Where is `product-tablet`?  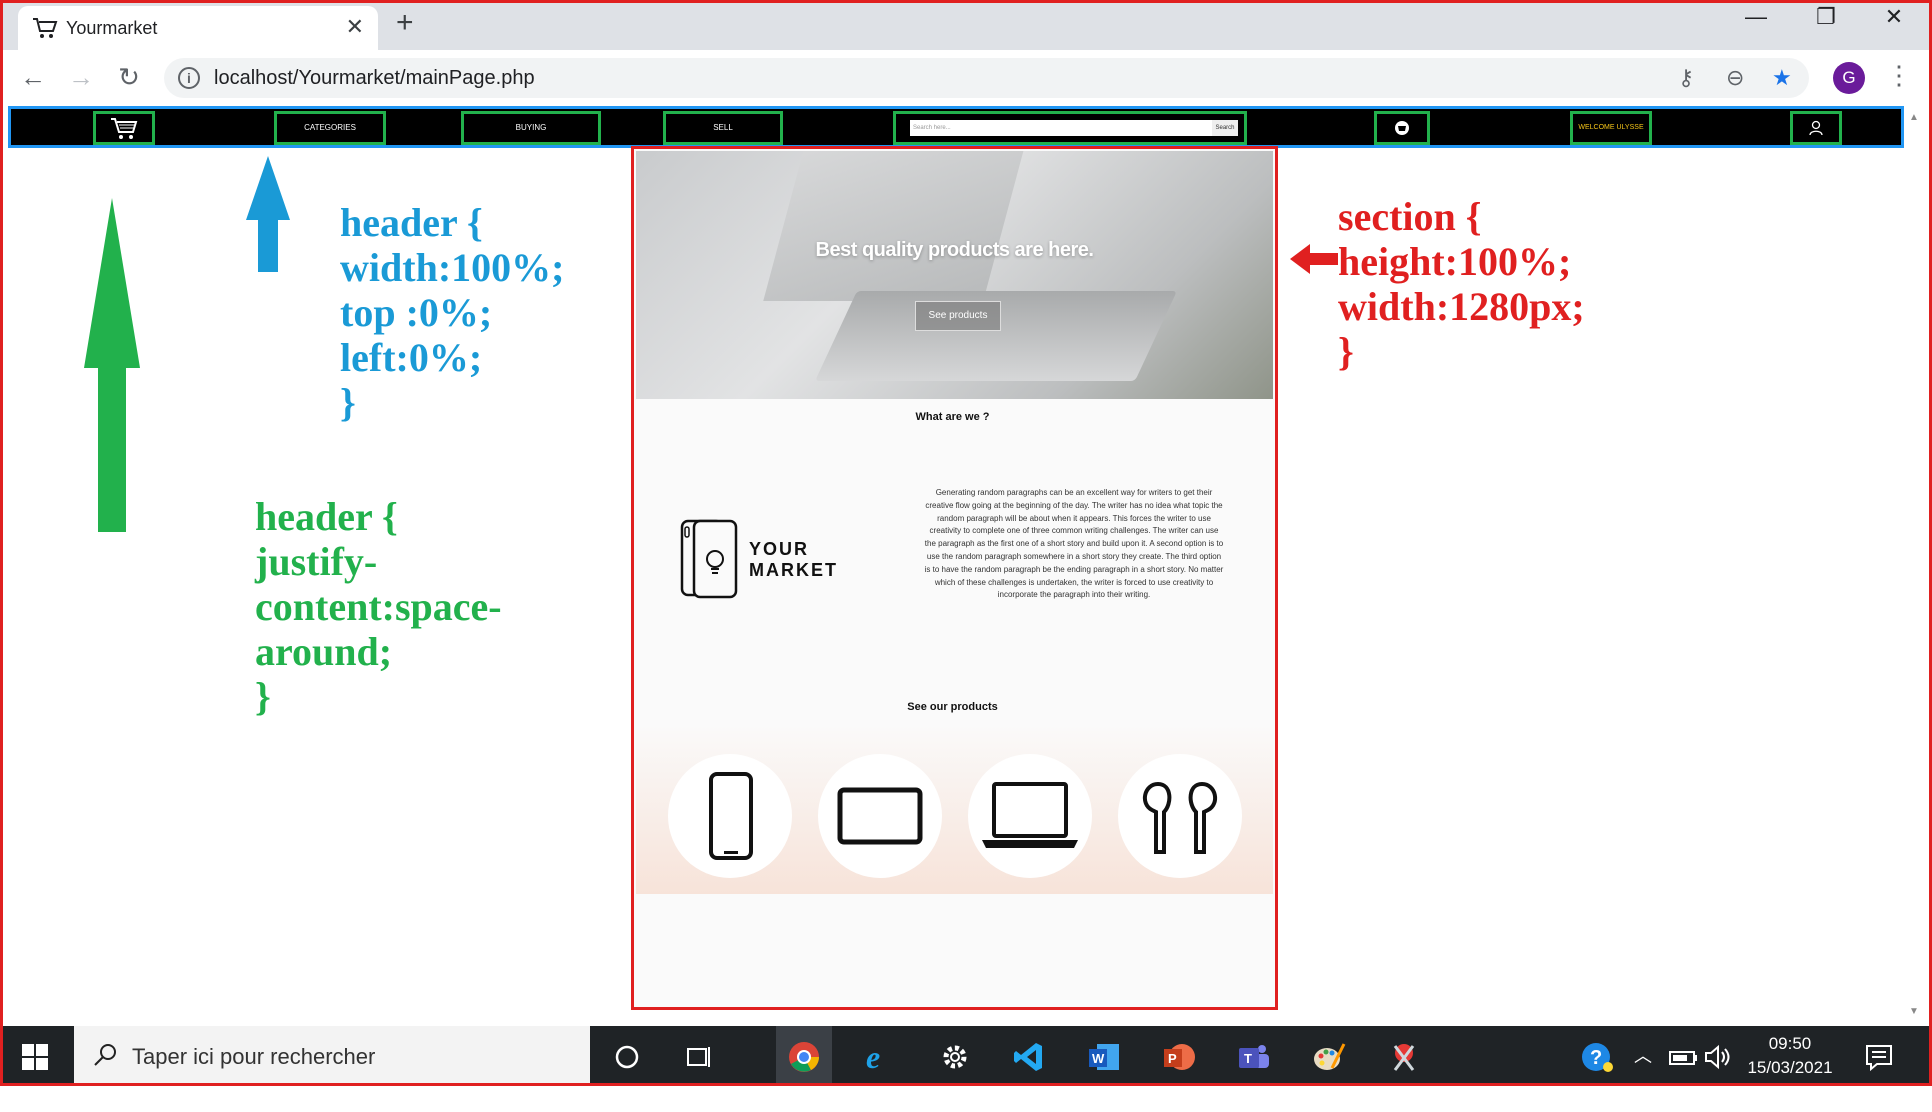
product-tablet is located at coordinates (880, 816).